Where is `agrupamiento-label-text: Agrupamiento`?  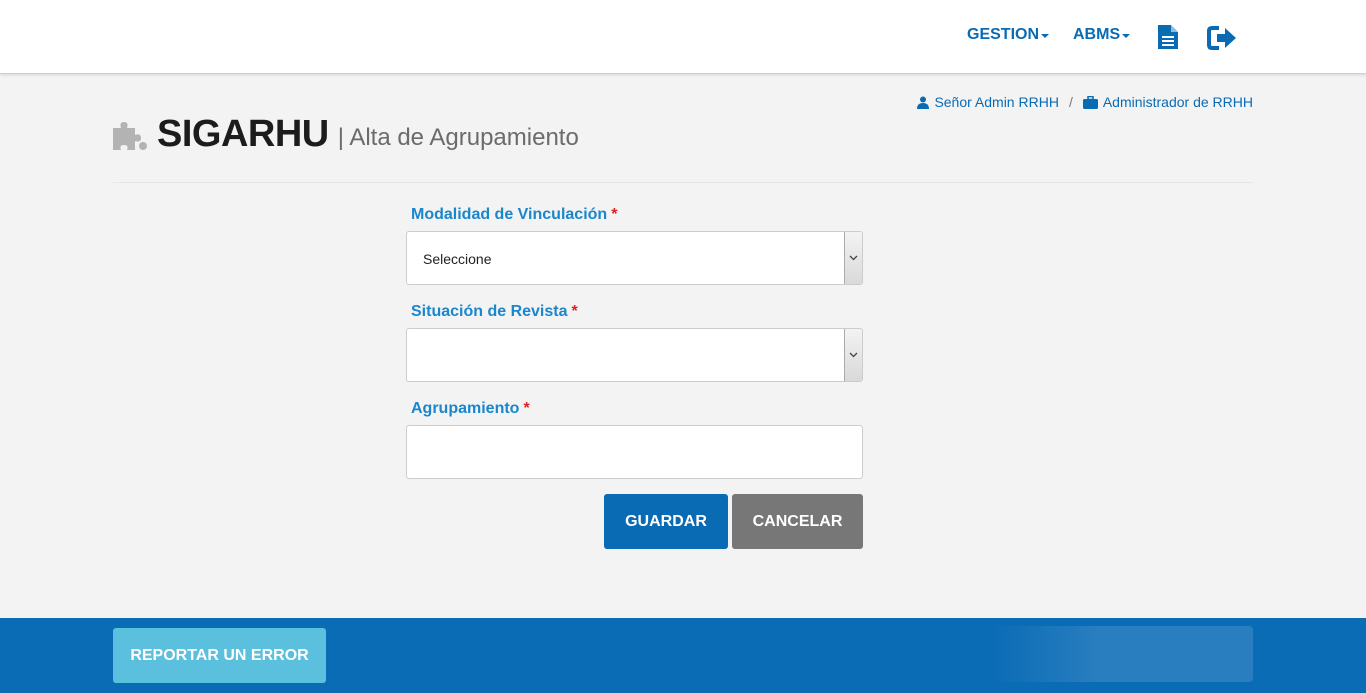 agrupamiento-label-text: Agrupamiento is located at coordinates (465, 408).